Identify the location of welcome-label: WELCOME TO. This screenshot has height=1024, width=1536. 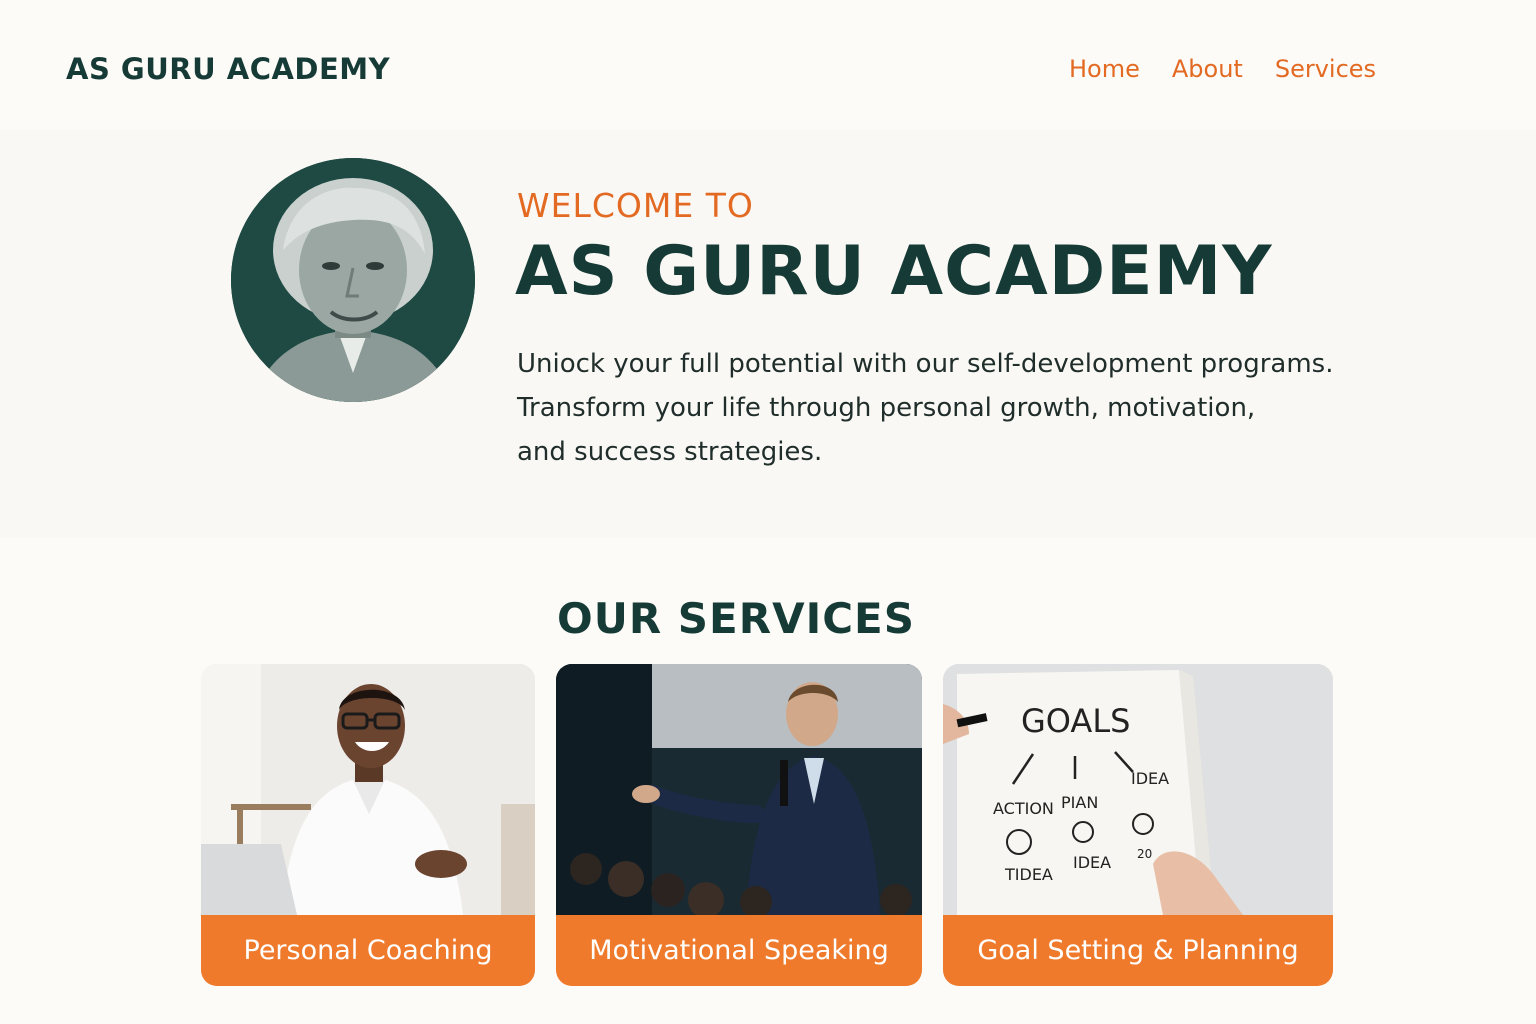
(635, 205).